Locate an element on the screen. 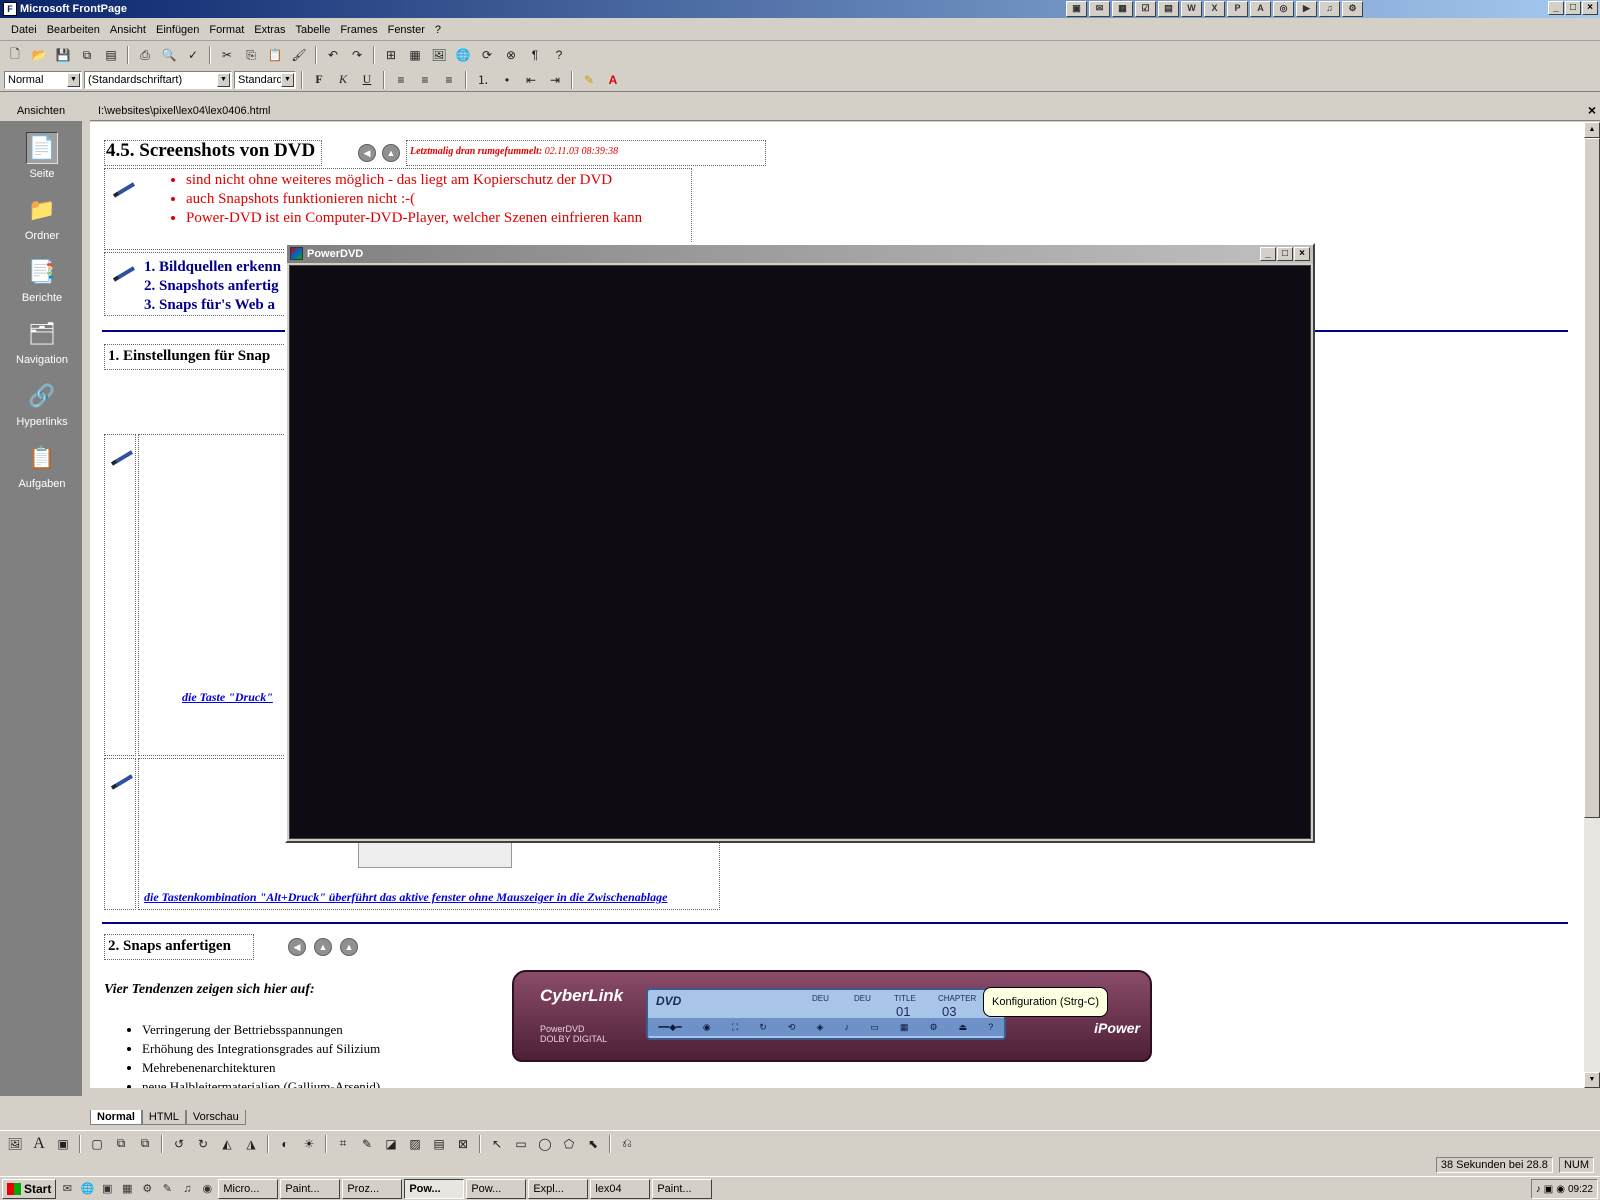 The height and width of the screenshot is (1200, 1600). refresh-icon: ⟳ is located at coordinates (487, 55).